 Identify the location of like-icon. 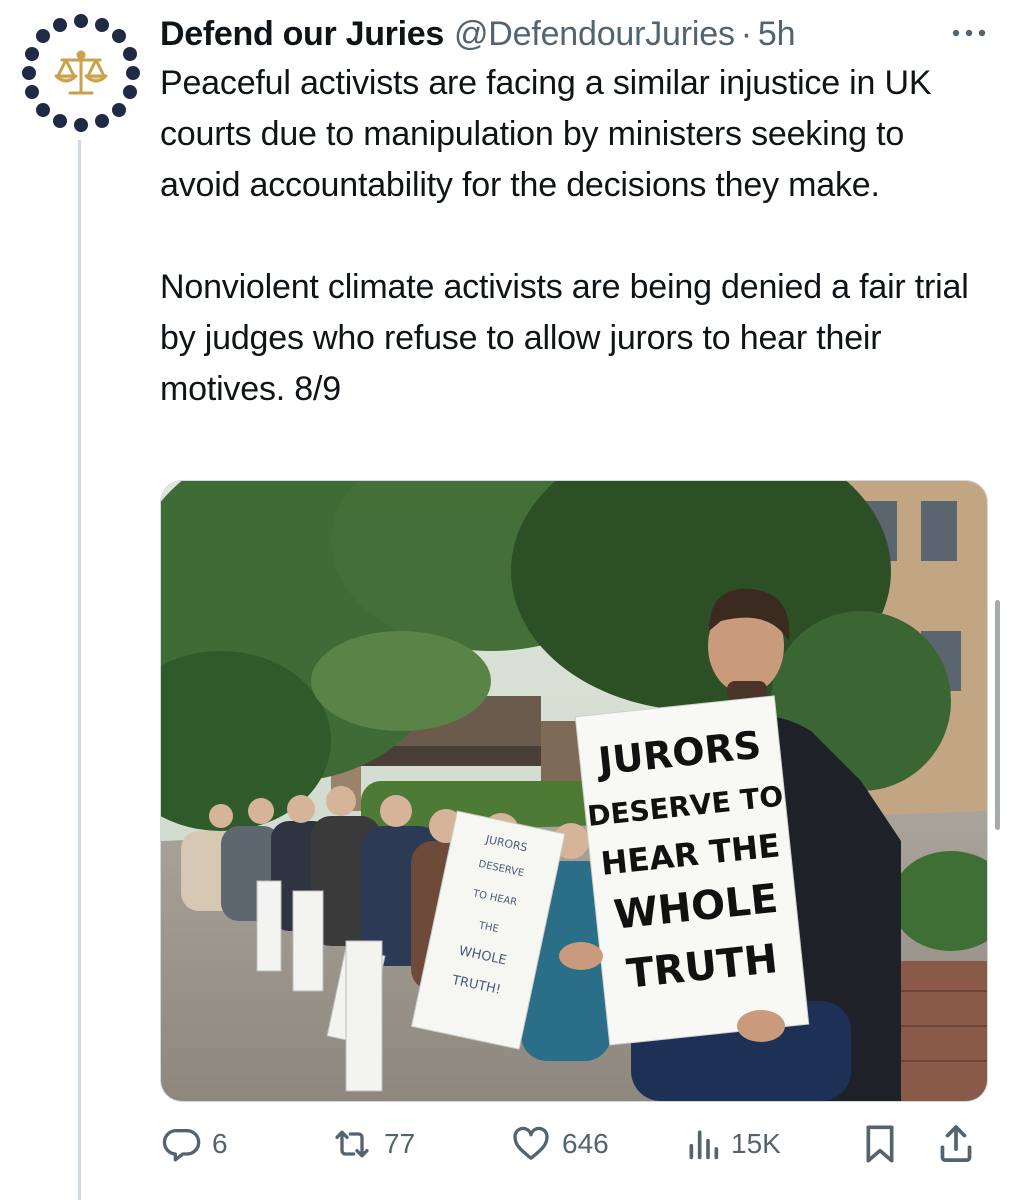
(531, 1143).